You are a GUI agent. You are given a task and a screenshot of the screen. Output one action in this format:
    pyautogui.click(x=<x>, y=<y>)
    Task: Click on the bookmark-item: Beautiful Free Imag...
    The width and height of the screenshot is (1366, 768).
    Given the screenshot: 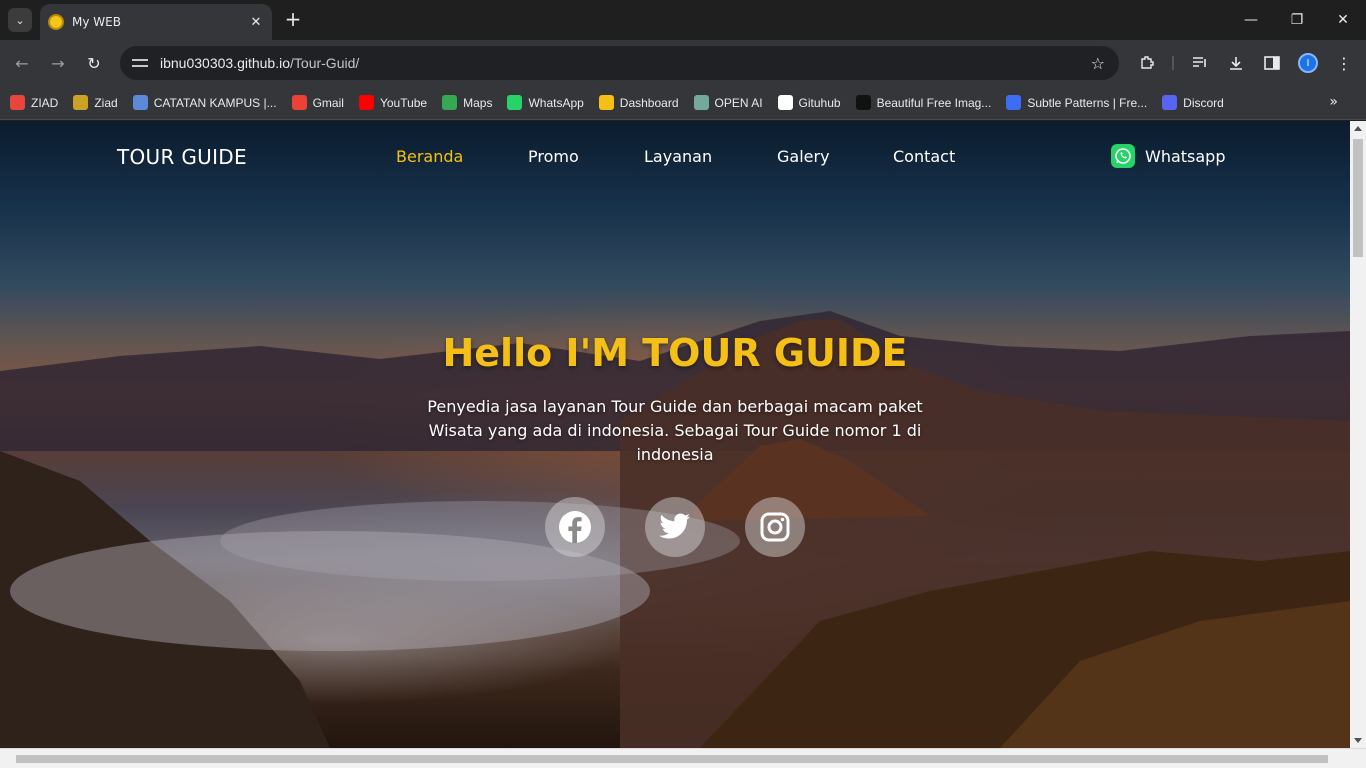 What is the action you would take?
    pyautogui.click(x=923, y=102)
    